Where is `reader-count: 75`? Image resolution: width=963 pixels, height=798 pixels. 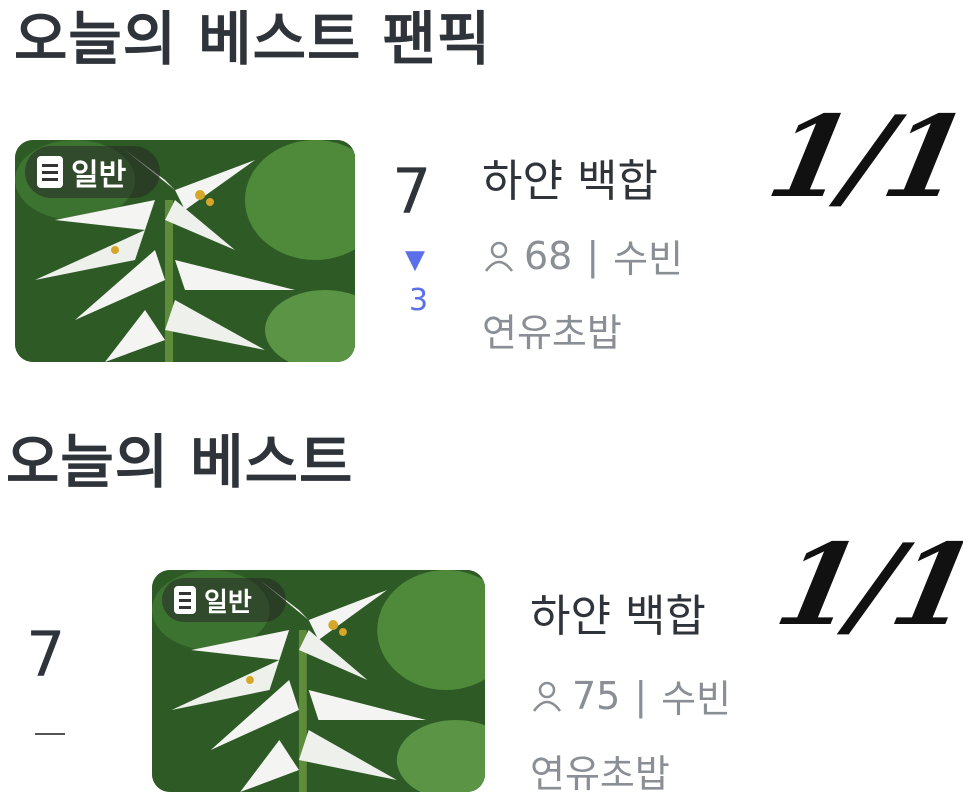 reader-count: 75 is located at coordinates (596, 695).